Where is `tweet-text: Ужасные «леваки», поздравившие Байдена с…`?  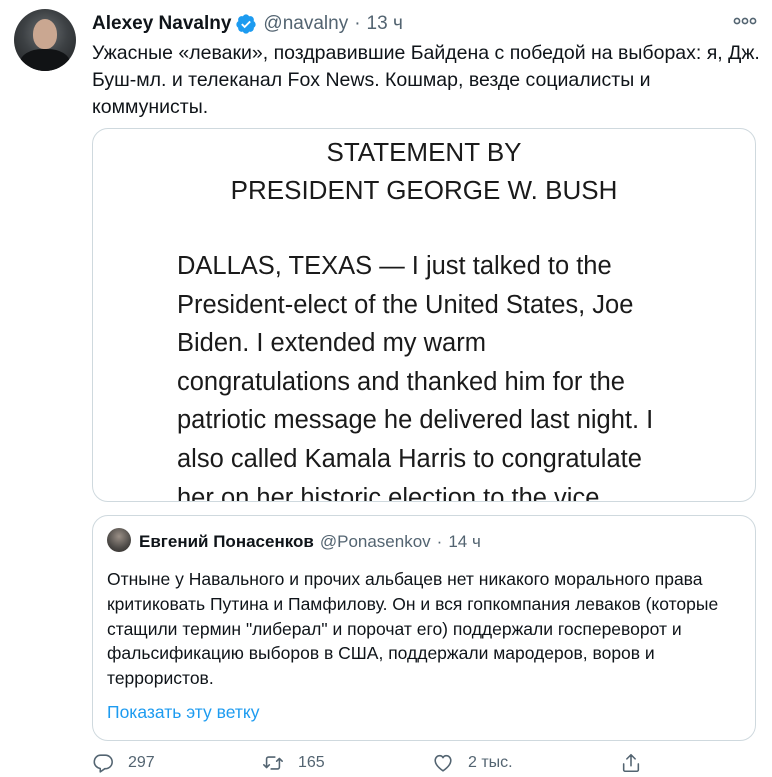
tweet-text: Ужасные «леваки», поздравившие Байдена с… is located at coordinates (426, 80).